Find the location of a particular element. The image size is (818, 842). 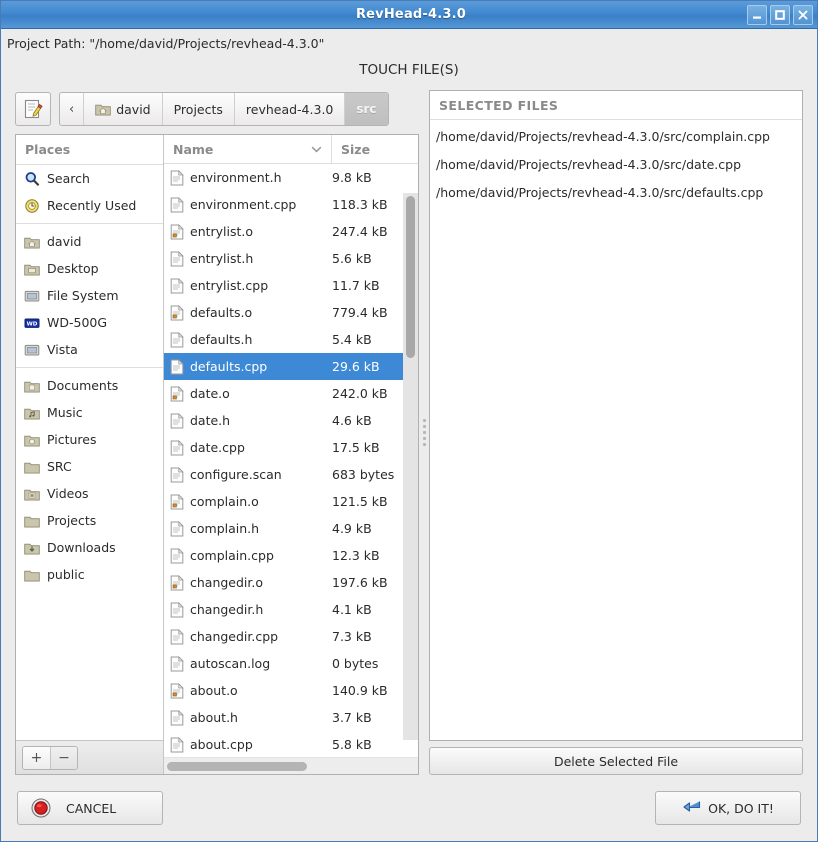

column-header-size: Size is located at coordinates (375, 149).